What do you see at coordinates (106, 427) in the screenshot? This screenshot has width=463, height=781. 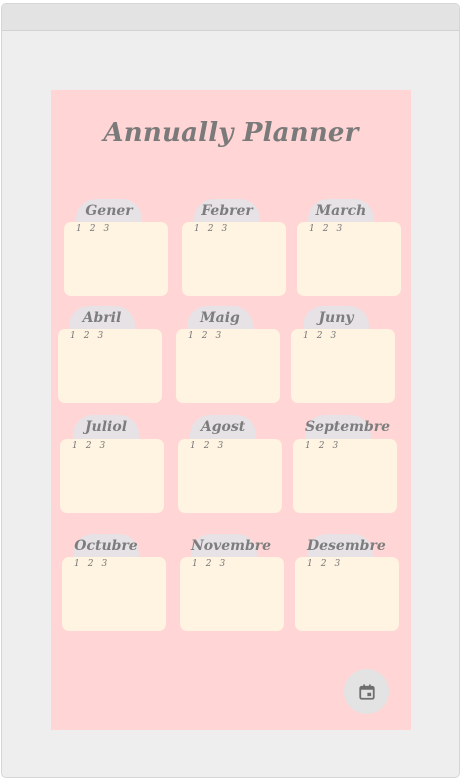 I see `month-label: Juliol` at bounding box center [106, 427].